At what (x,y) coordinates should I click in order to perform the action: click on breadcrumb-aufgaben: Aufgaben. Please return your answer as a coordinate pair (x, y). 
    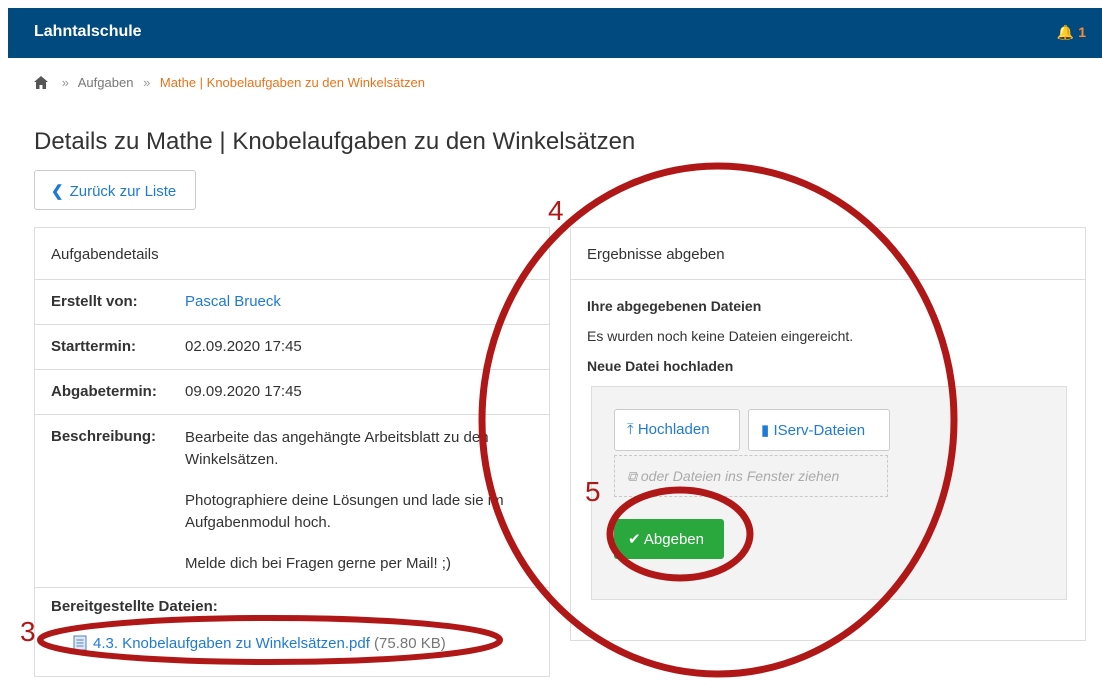
    Looking at the image, I should click on (106, 82).